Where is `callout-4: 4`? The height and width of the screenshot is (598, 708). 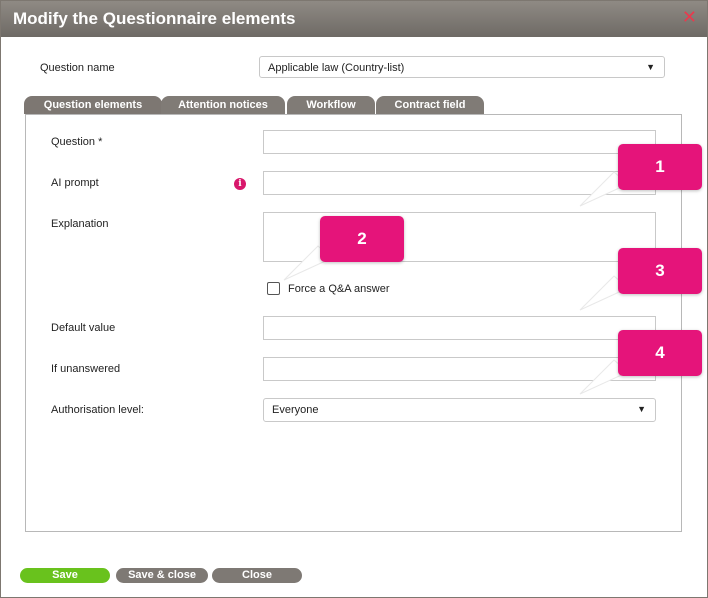
callout-4: 4 is located at coordinates (660, 353).